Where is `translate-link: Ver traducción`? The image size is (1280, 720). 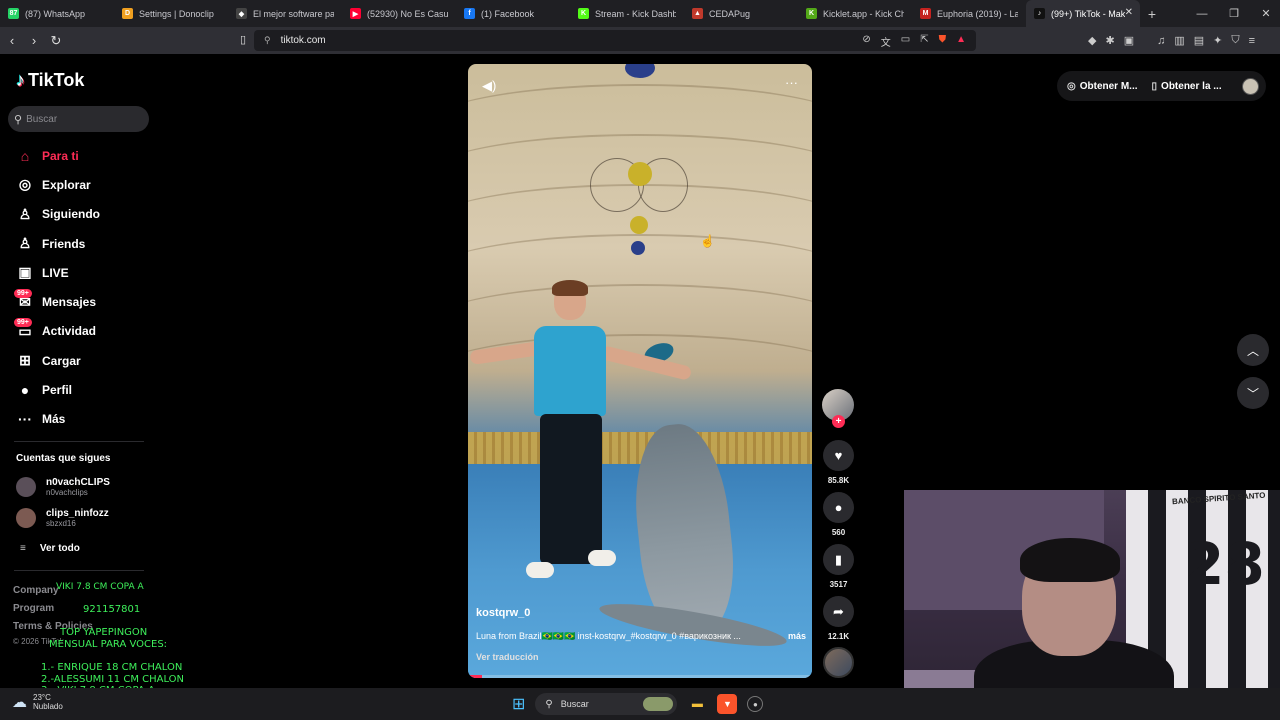
translate-link: Ver traducción is located at coordinates (641, 657).